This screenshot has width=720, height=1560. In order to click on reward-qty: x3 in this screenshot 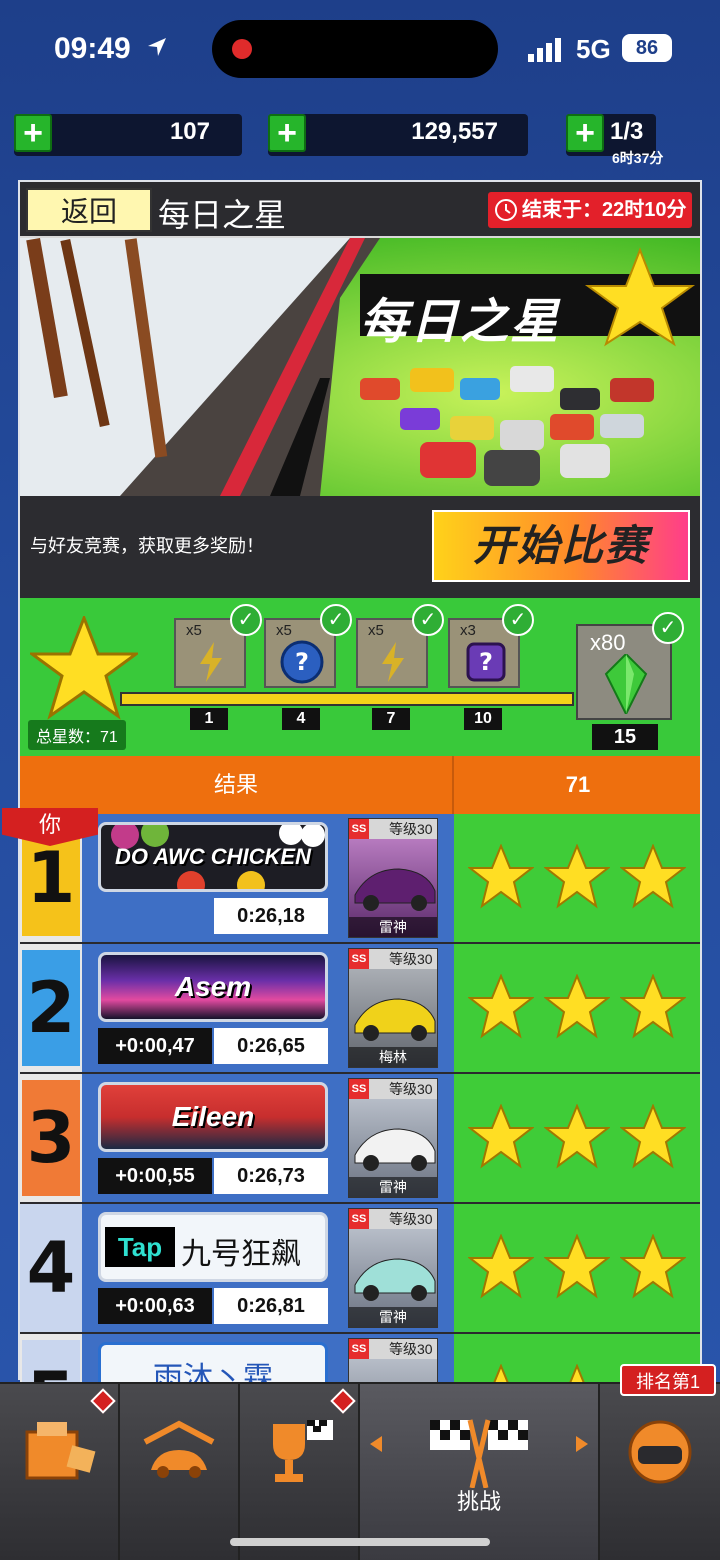, I will do `click(468, 630)`.